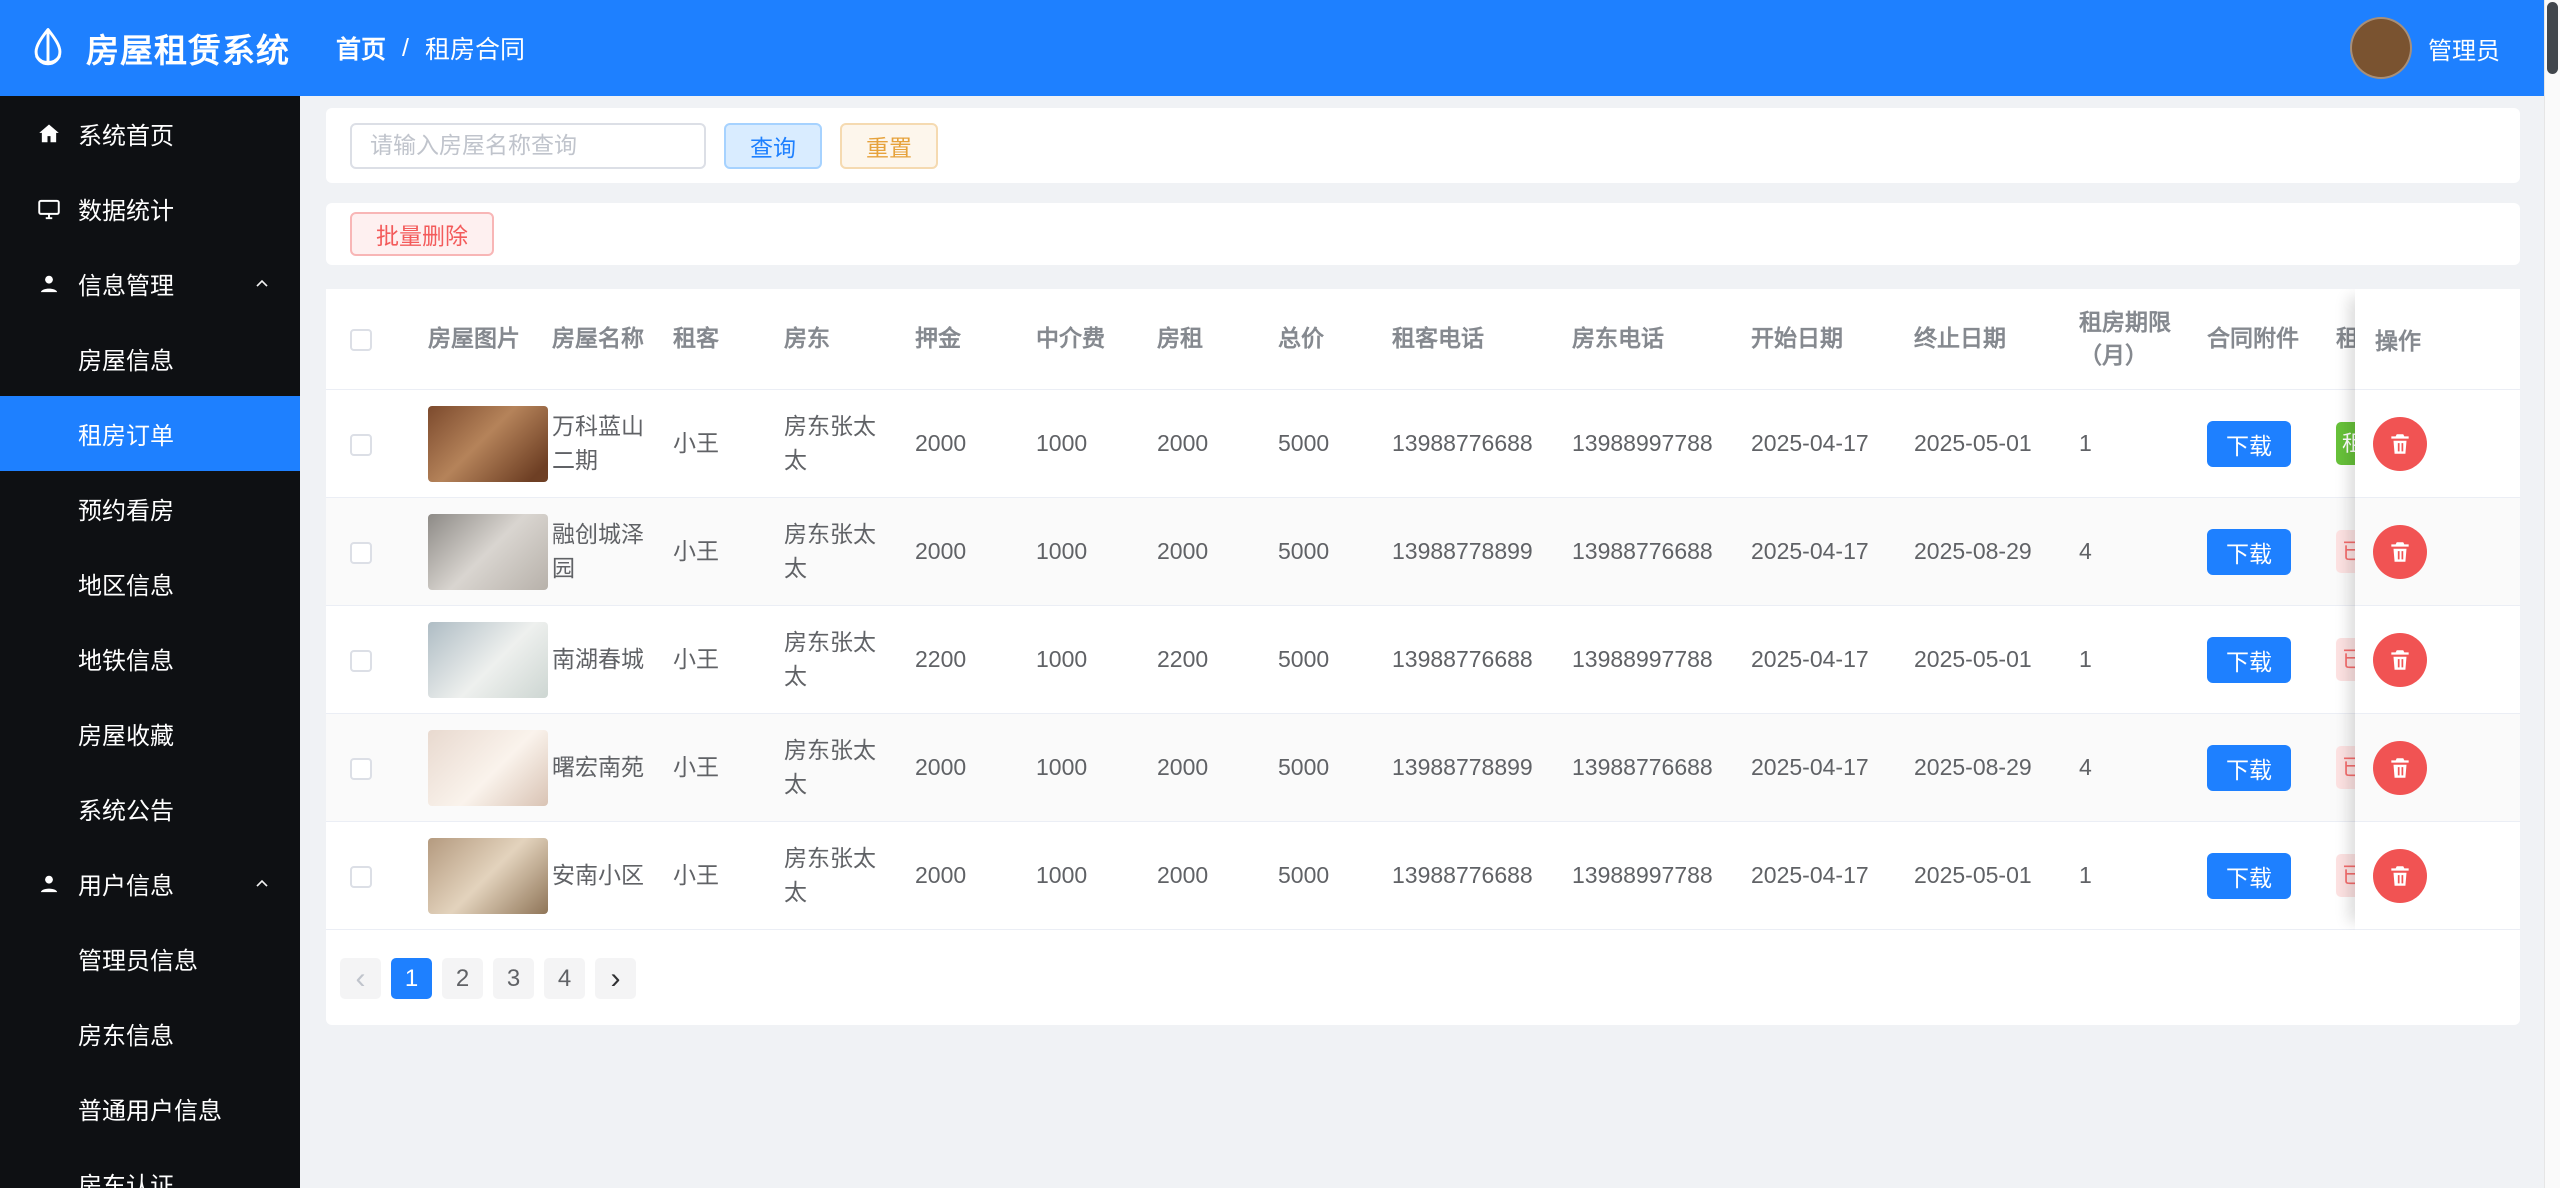 Image resolution: width=2560 pixels, height=1188 pixels. I want to click on deposit: 2200, so click(941, 658).